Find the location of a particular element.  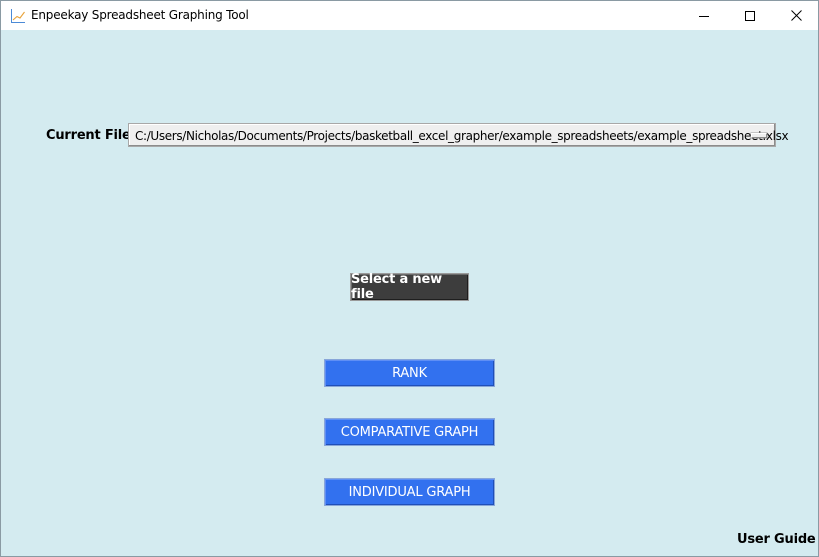

maximize-icon is located at coordinates (750, 15).